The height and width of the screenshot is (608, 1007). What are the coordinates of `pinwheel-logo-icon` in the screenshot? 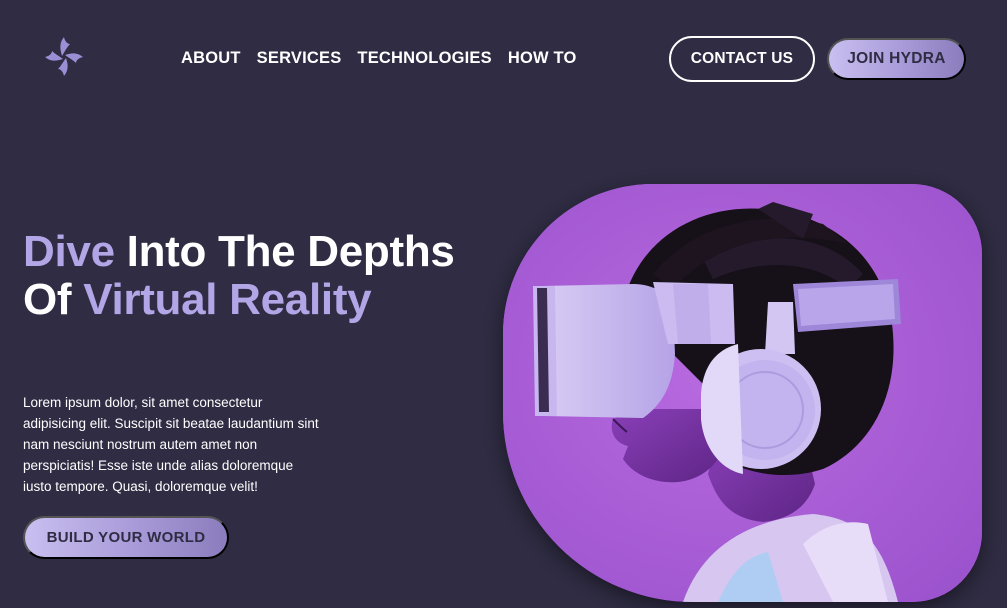 It's located at (64, 56).